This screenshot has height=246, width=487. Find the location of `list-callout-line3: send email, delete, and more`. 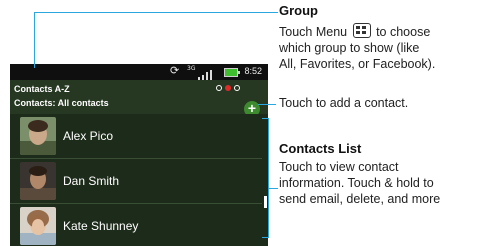

list-callout-line3: send email, delete, and more is located at coordinates (360, 199).